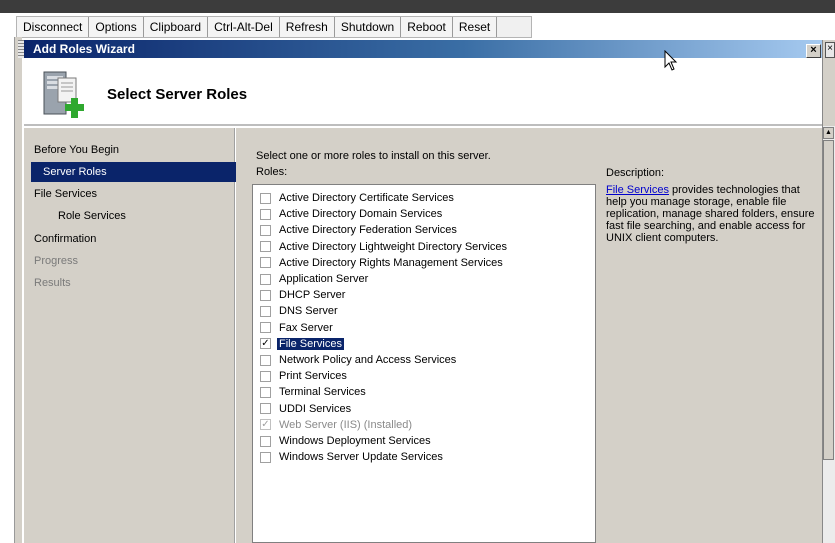  I want to click on role-label: Active Directory Federation Services, so click(368, 230).